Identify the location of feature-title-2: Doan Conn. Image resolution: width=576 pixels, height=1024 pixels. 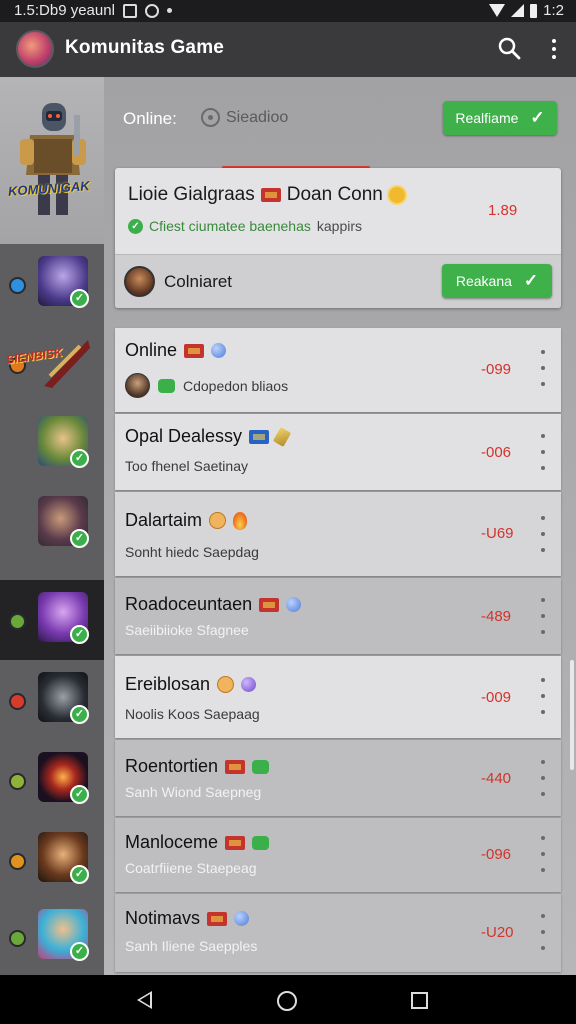
(334, 194).